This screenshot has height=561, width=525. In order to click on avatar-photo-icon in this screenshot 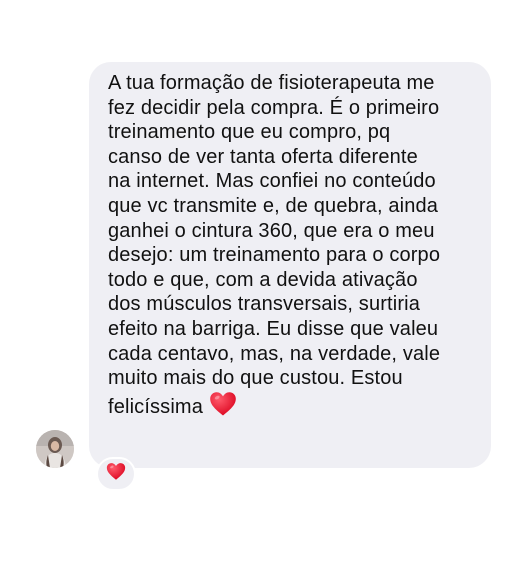, I will do `click(55, 449)`.